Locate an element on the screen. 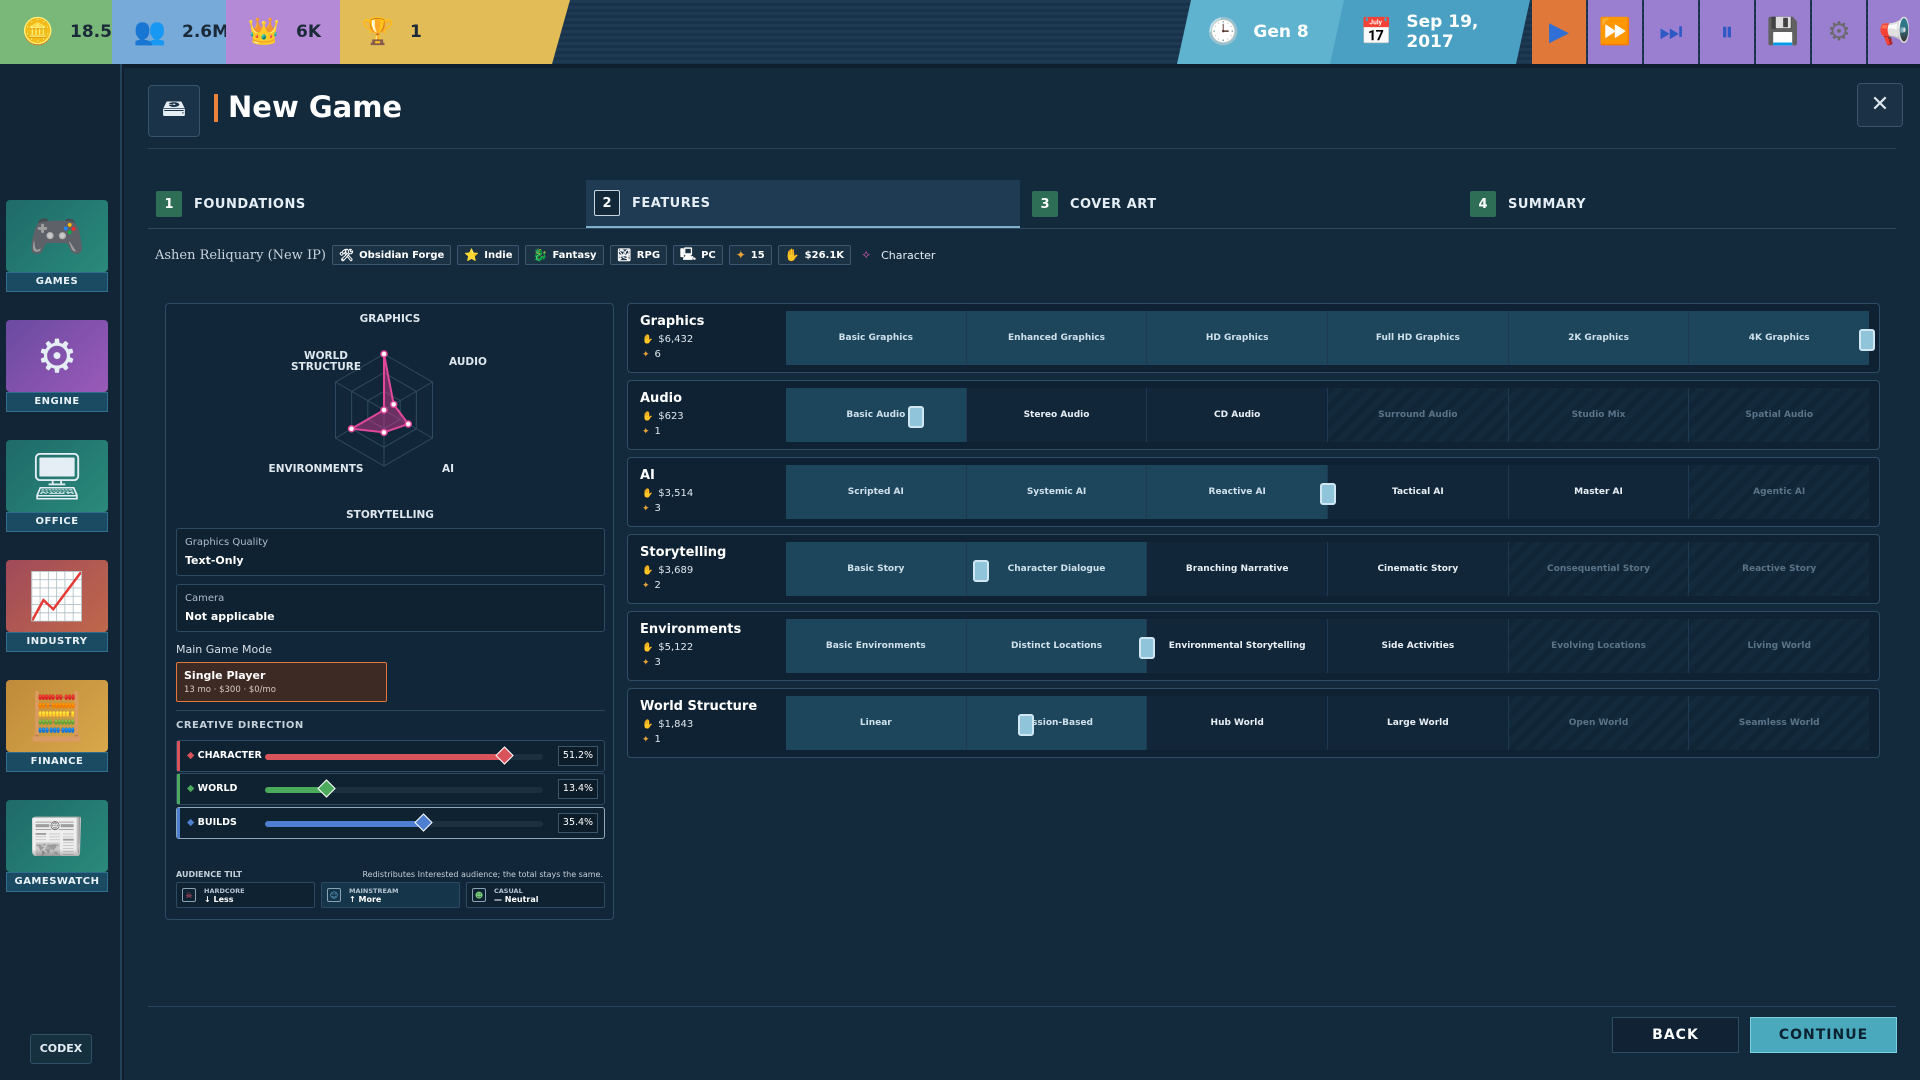  feature-tier: Basic Story is located at coordinates (876, 569).